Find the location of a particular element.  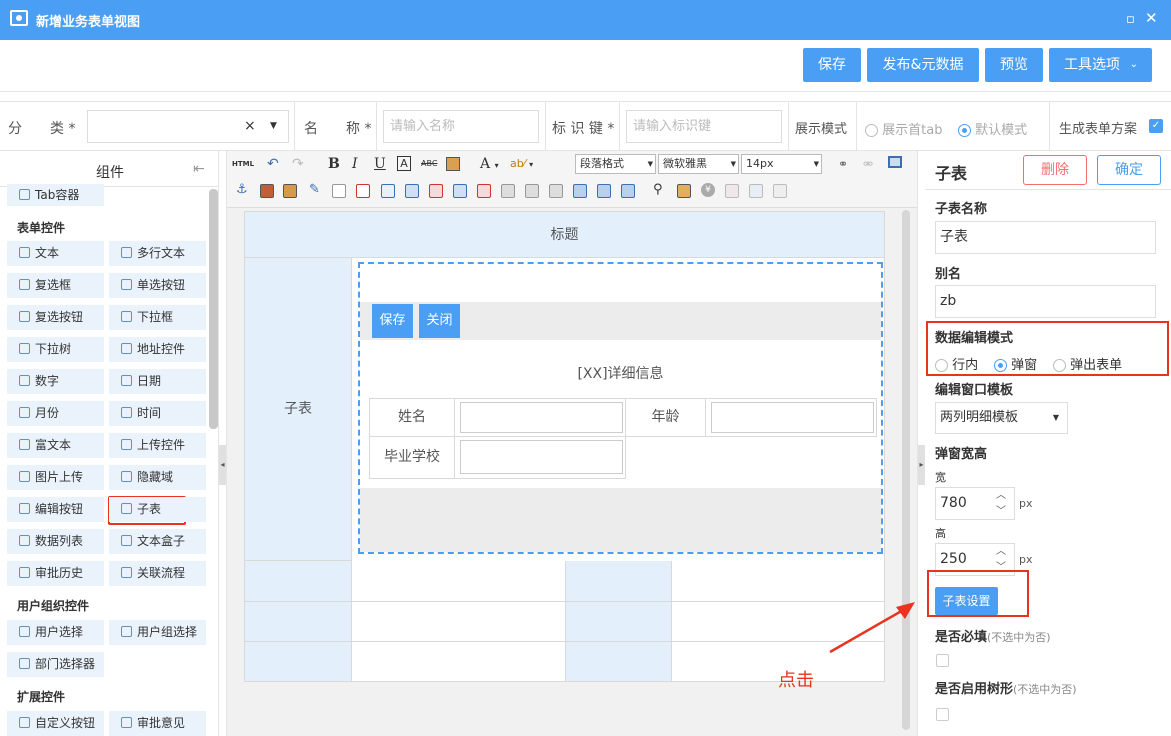

comp-tab-container: Tab容器 is located at coordinates (55, 195).